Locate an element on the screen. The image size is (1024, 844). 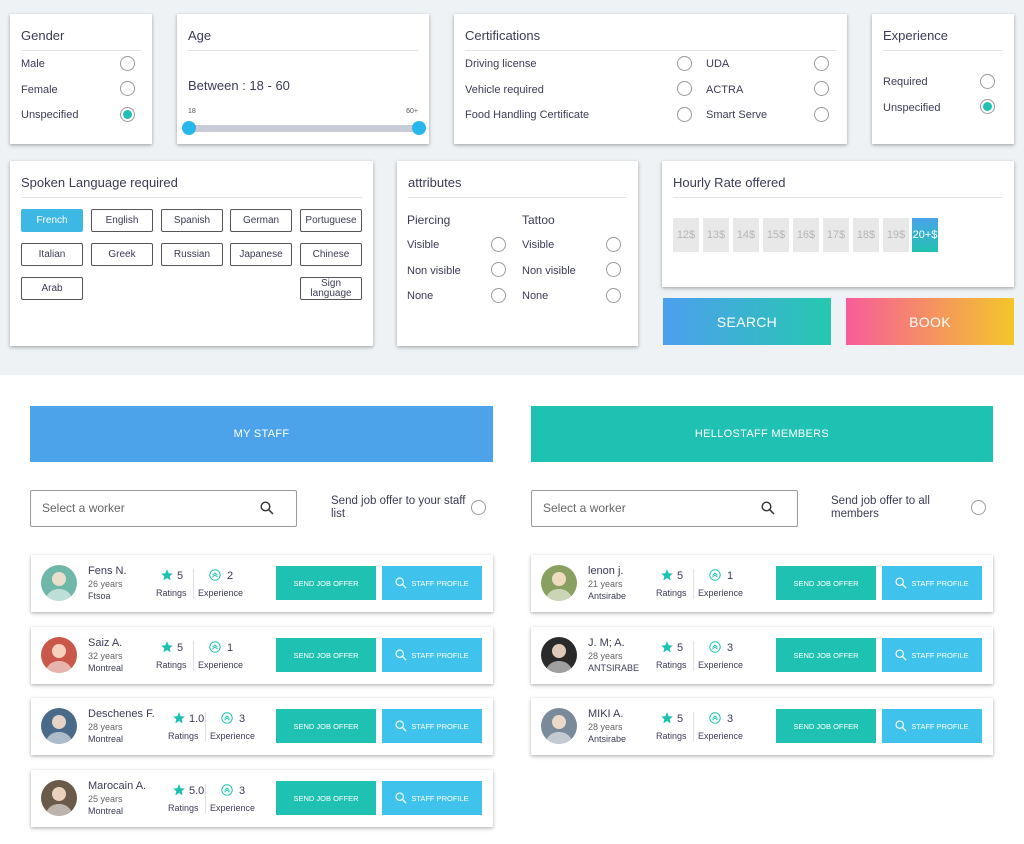
lang-button-greek: Greek is located at coordinates (122, 254).